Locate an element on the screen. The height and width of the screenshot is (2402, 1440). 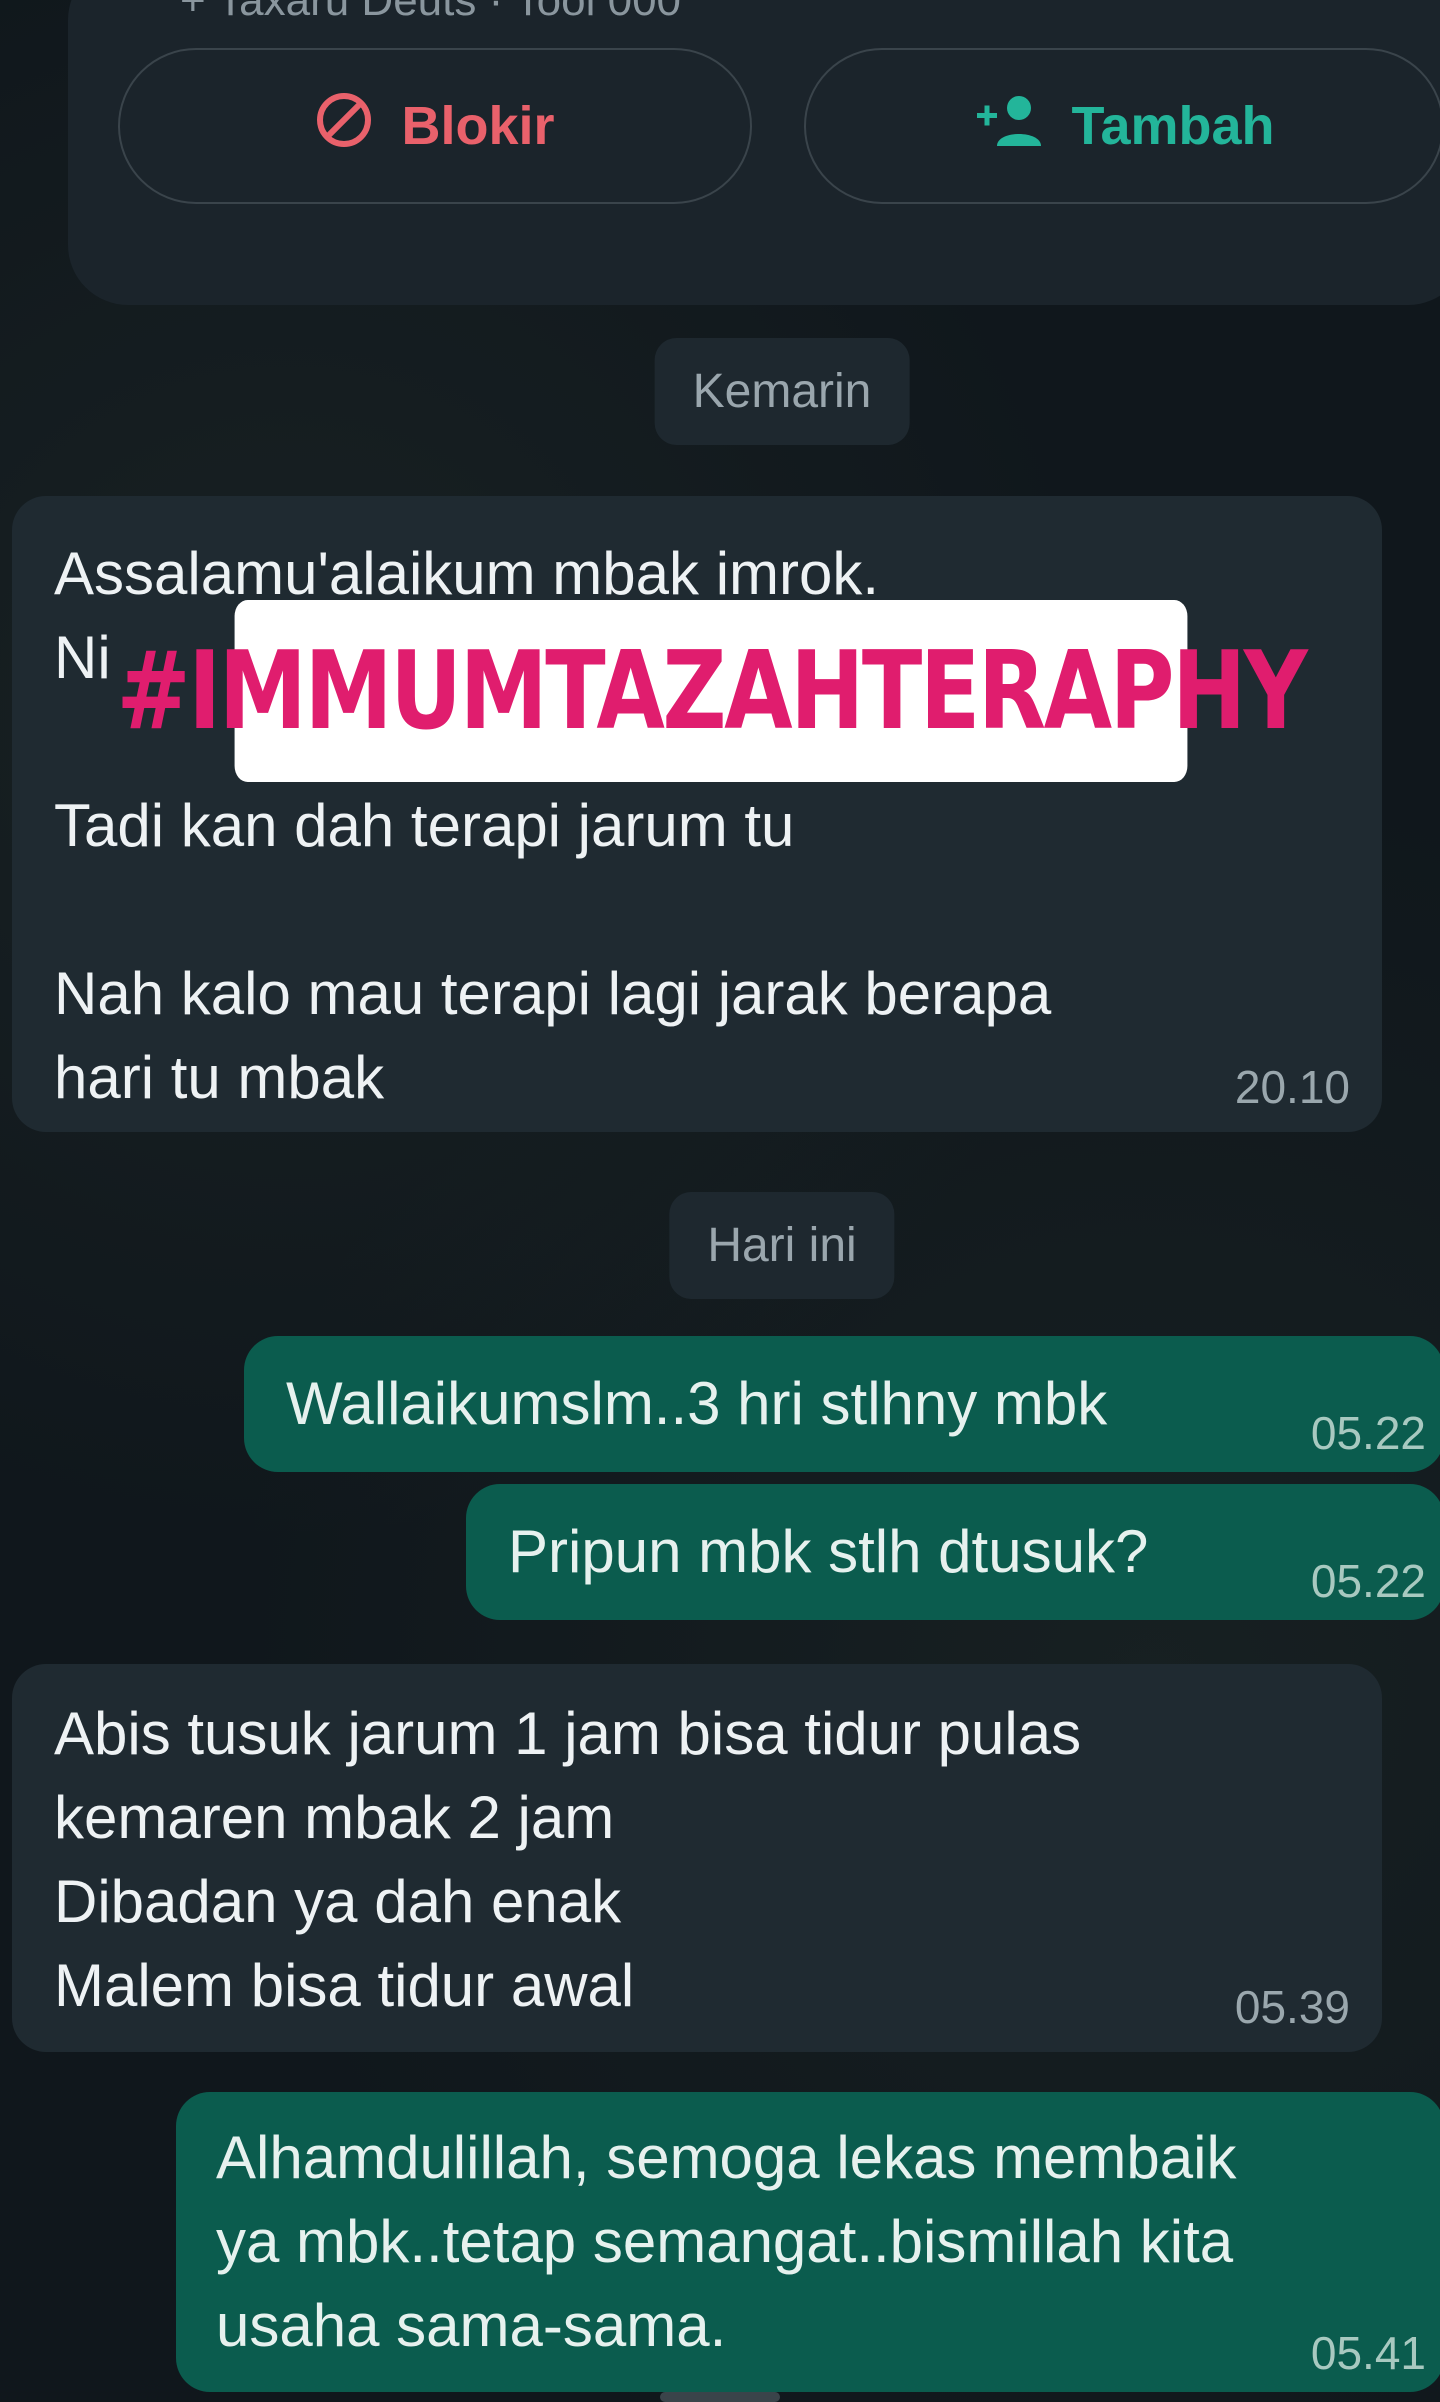
message-text: Tadi kan dah terapi jarum tu is located at coordinates (424, 825).